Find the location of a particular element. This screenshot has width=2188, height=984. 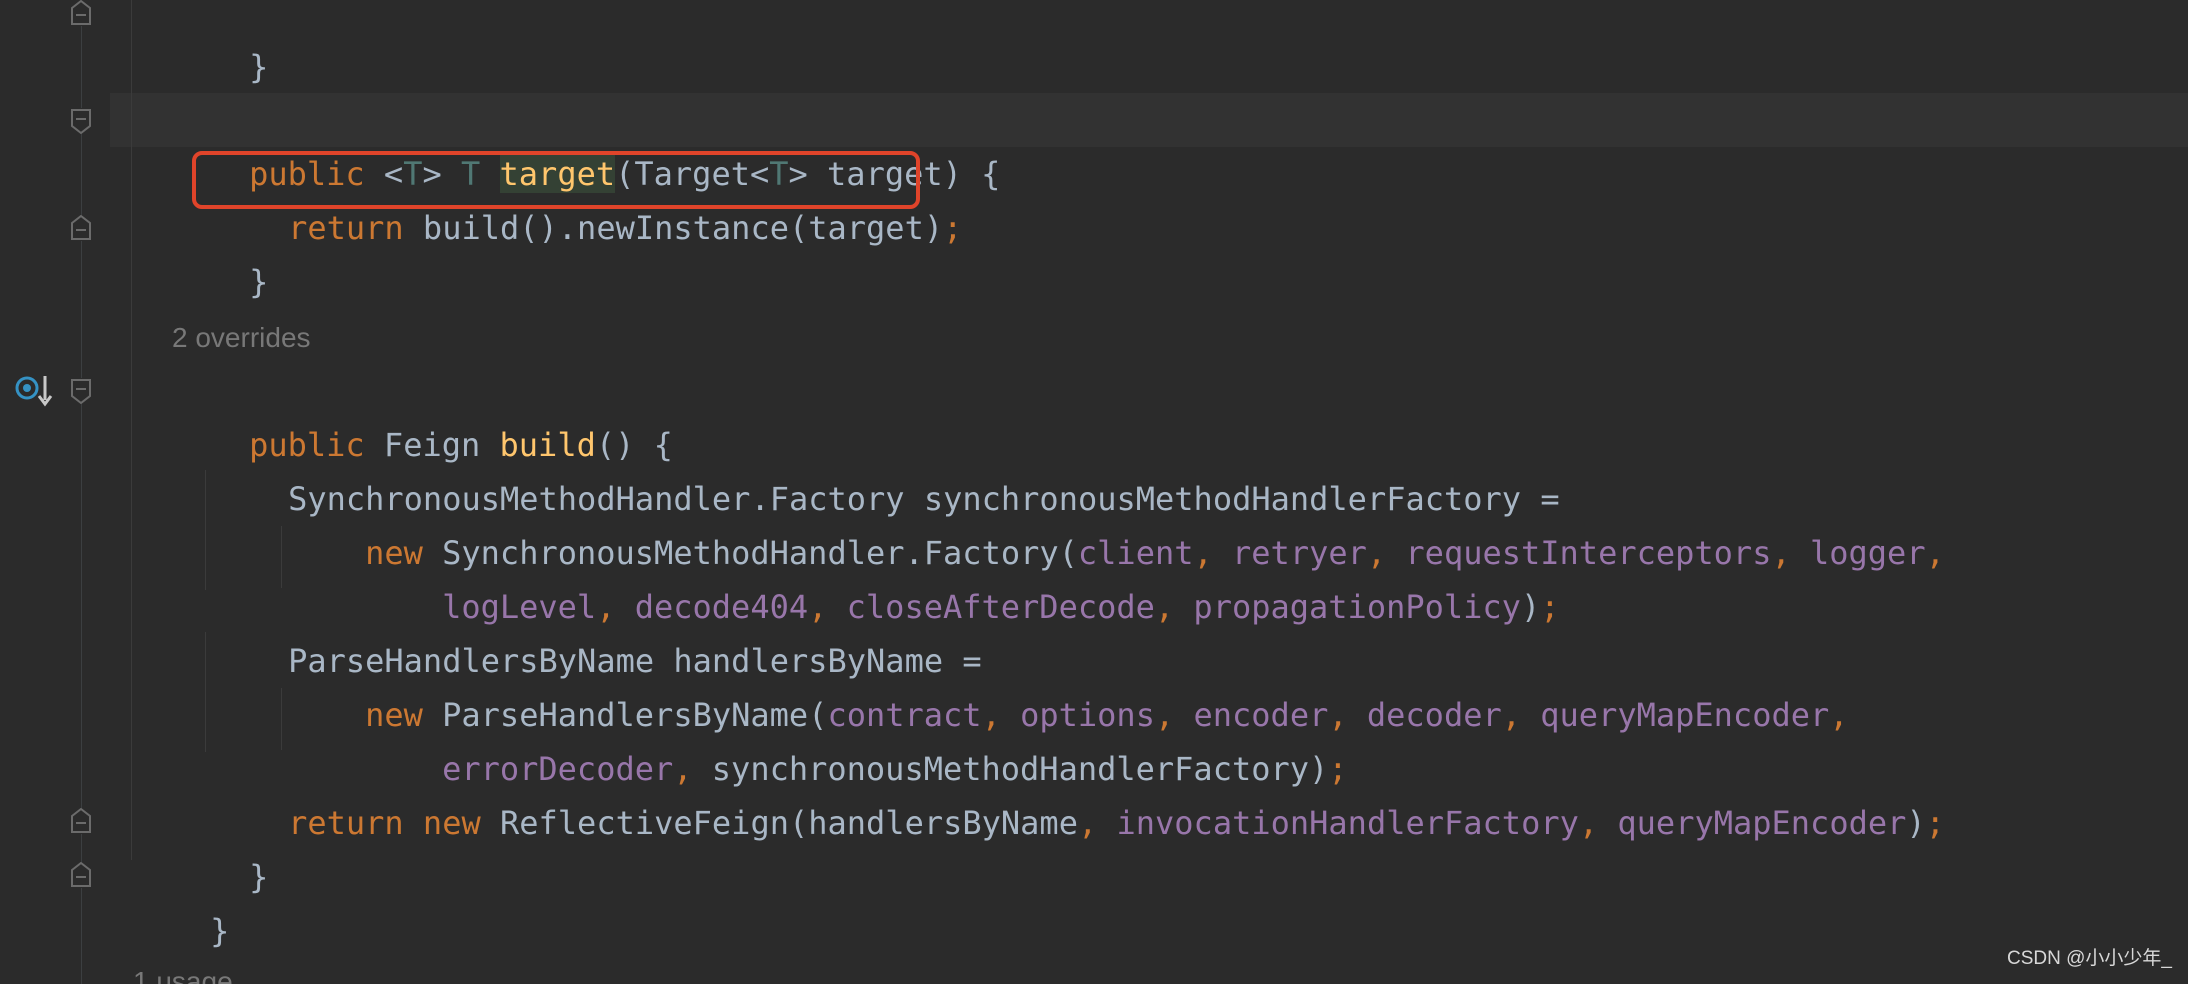

code-text: build().newInstance(target) is located at coordinates (673, 228).